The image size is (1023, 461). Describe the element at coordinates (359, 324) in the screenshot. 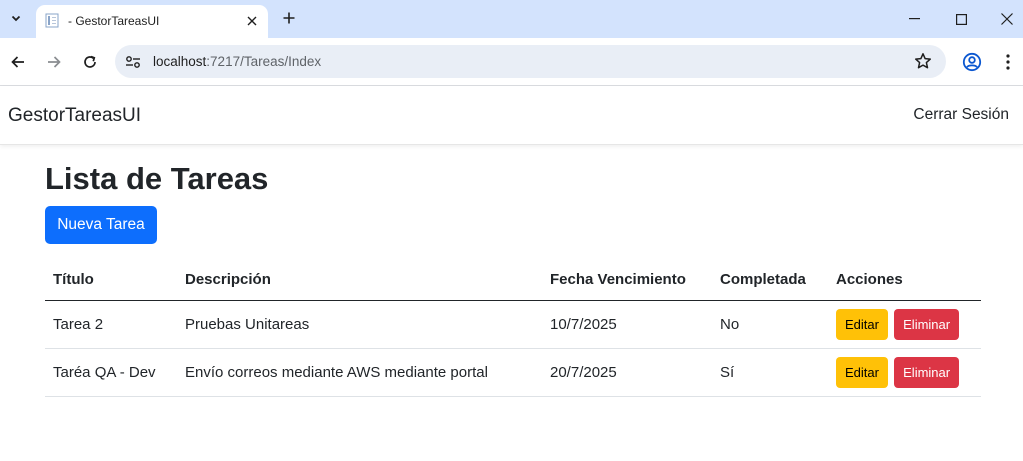

I see `cell-descripcion: Pruebas Unitareas` at that location.